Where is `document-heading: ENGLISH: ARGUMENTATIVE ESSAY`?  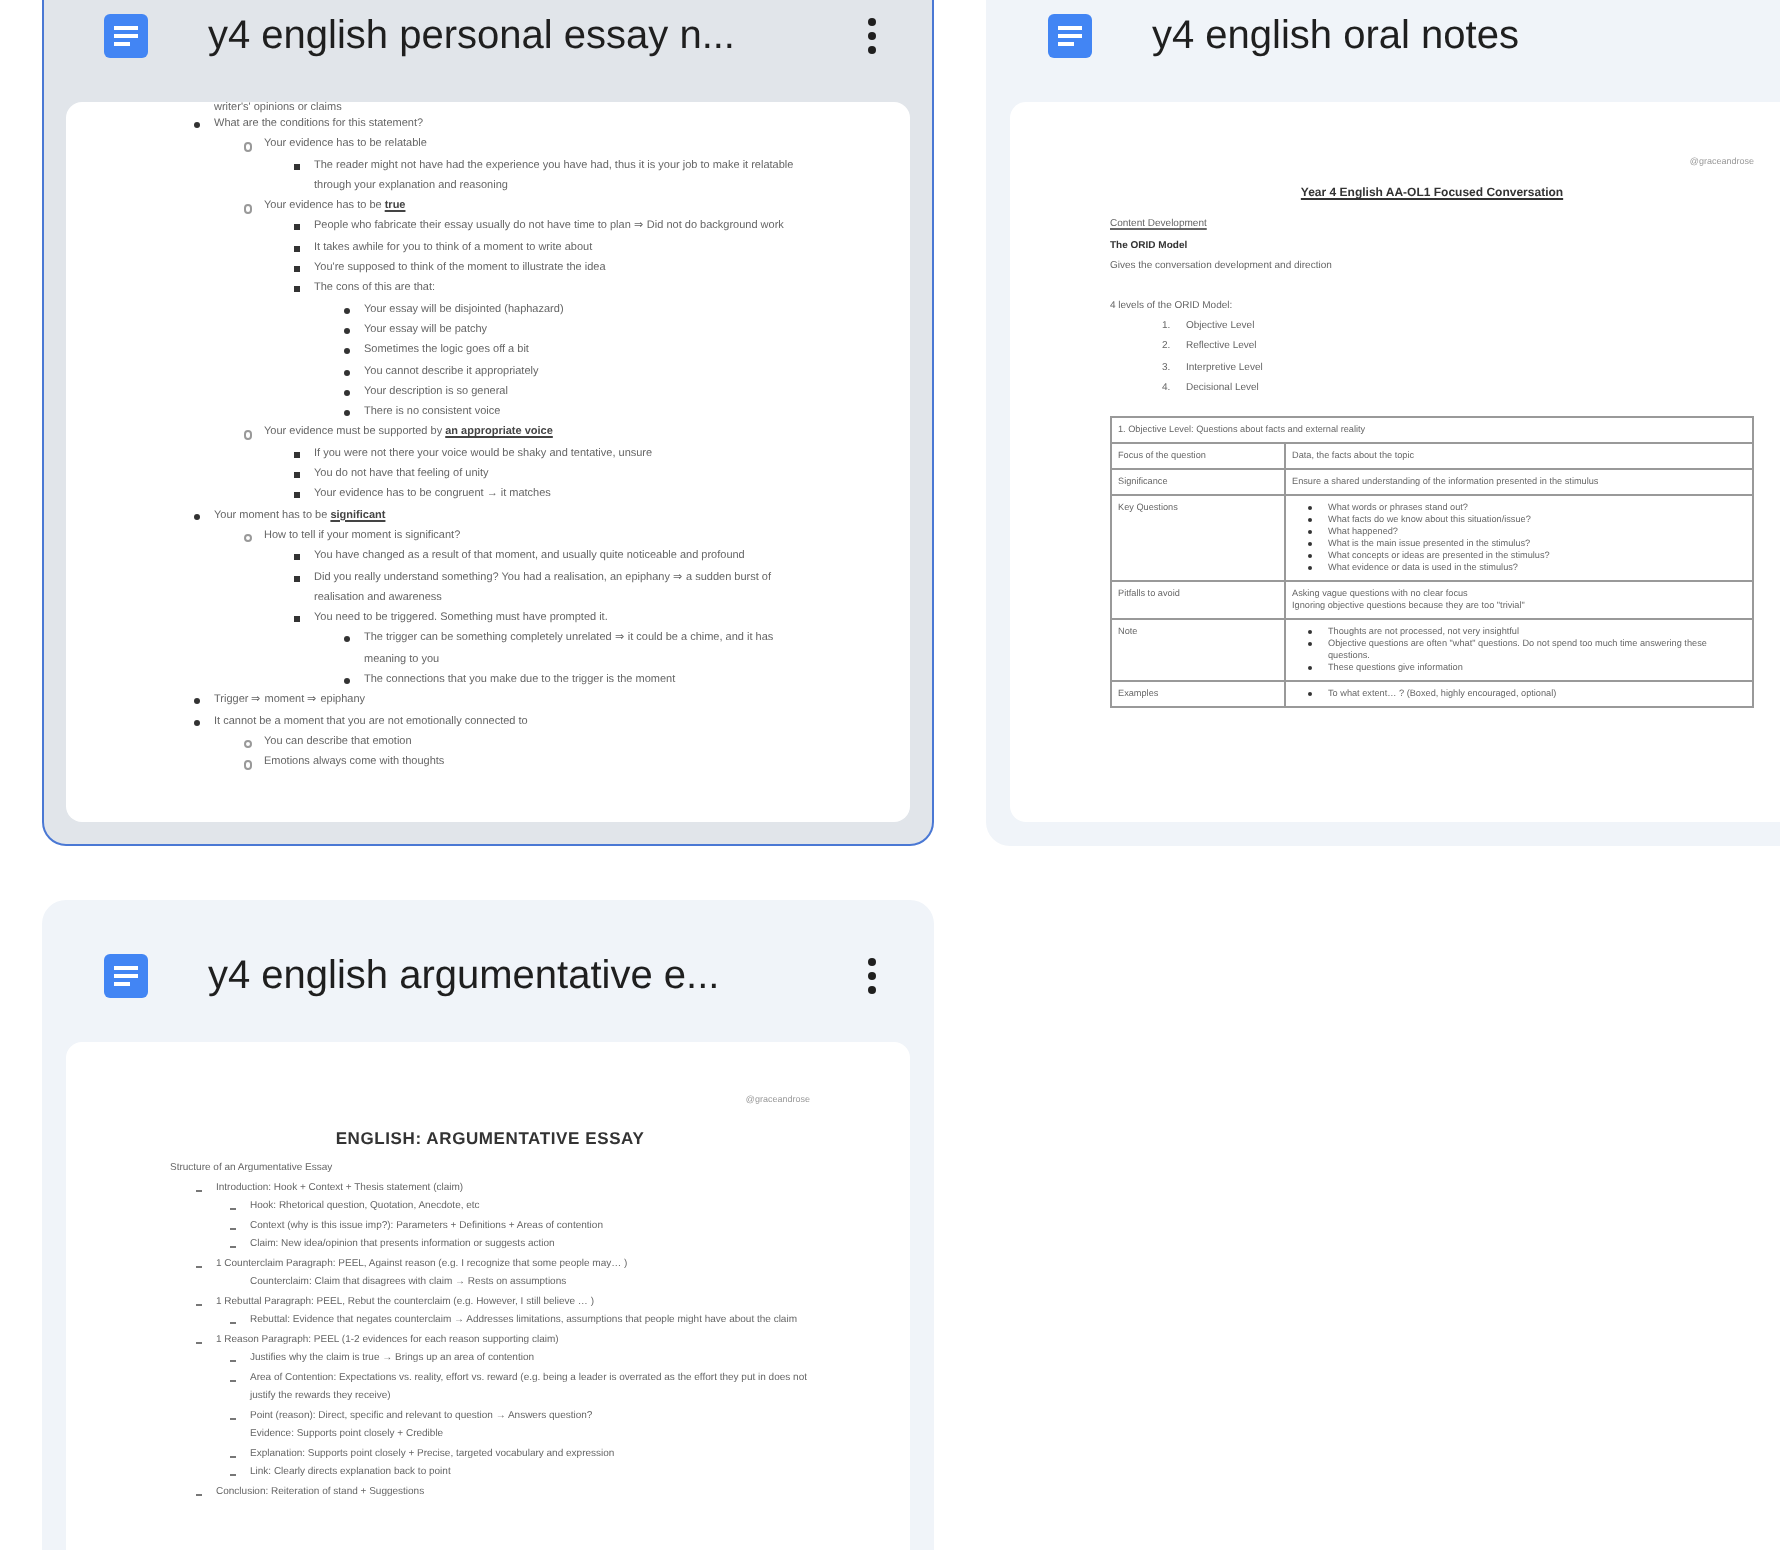
document-heading: ENGLISH: ARGUMENTATIVE ESSAY is located at coordinates (490, 1138).